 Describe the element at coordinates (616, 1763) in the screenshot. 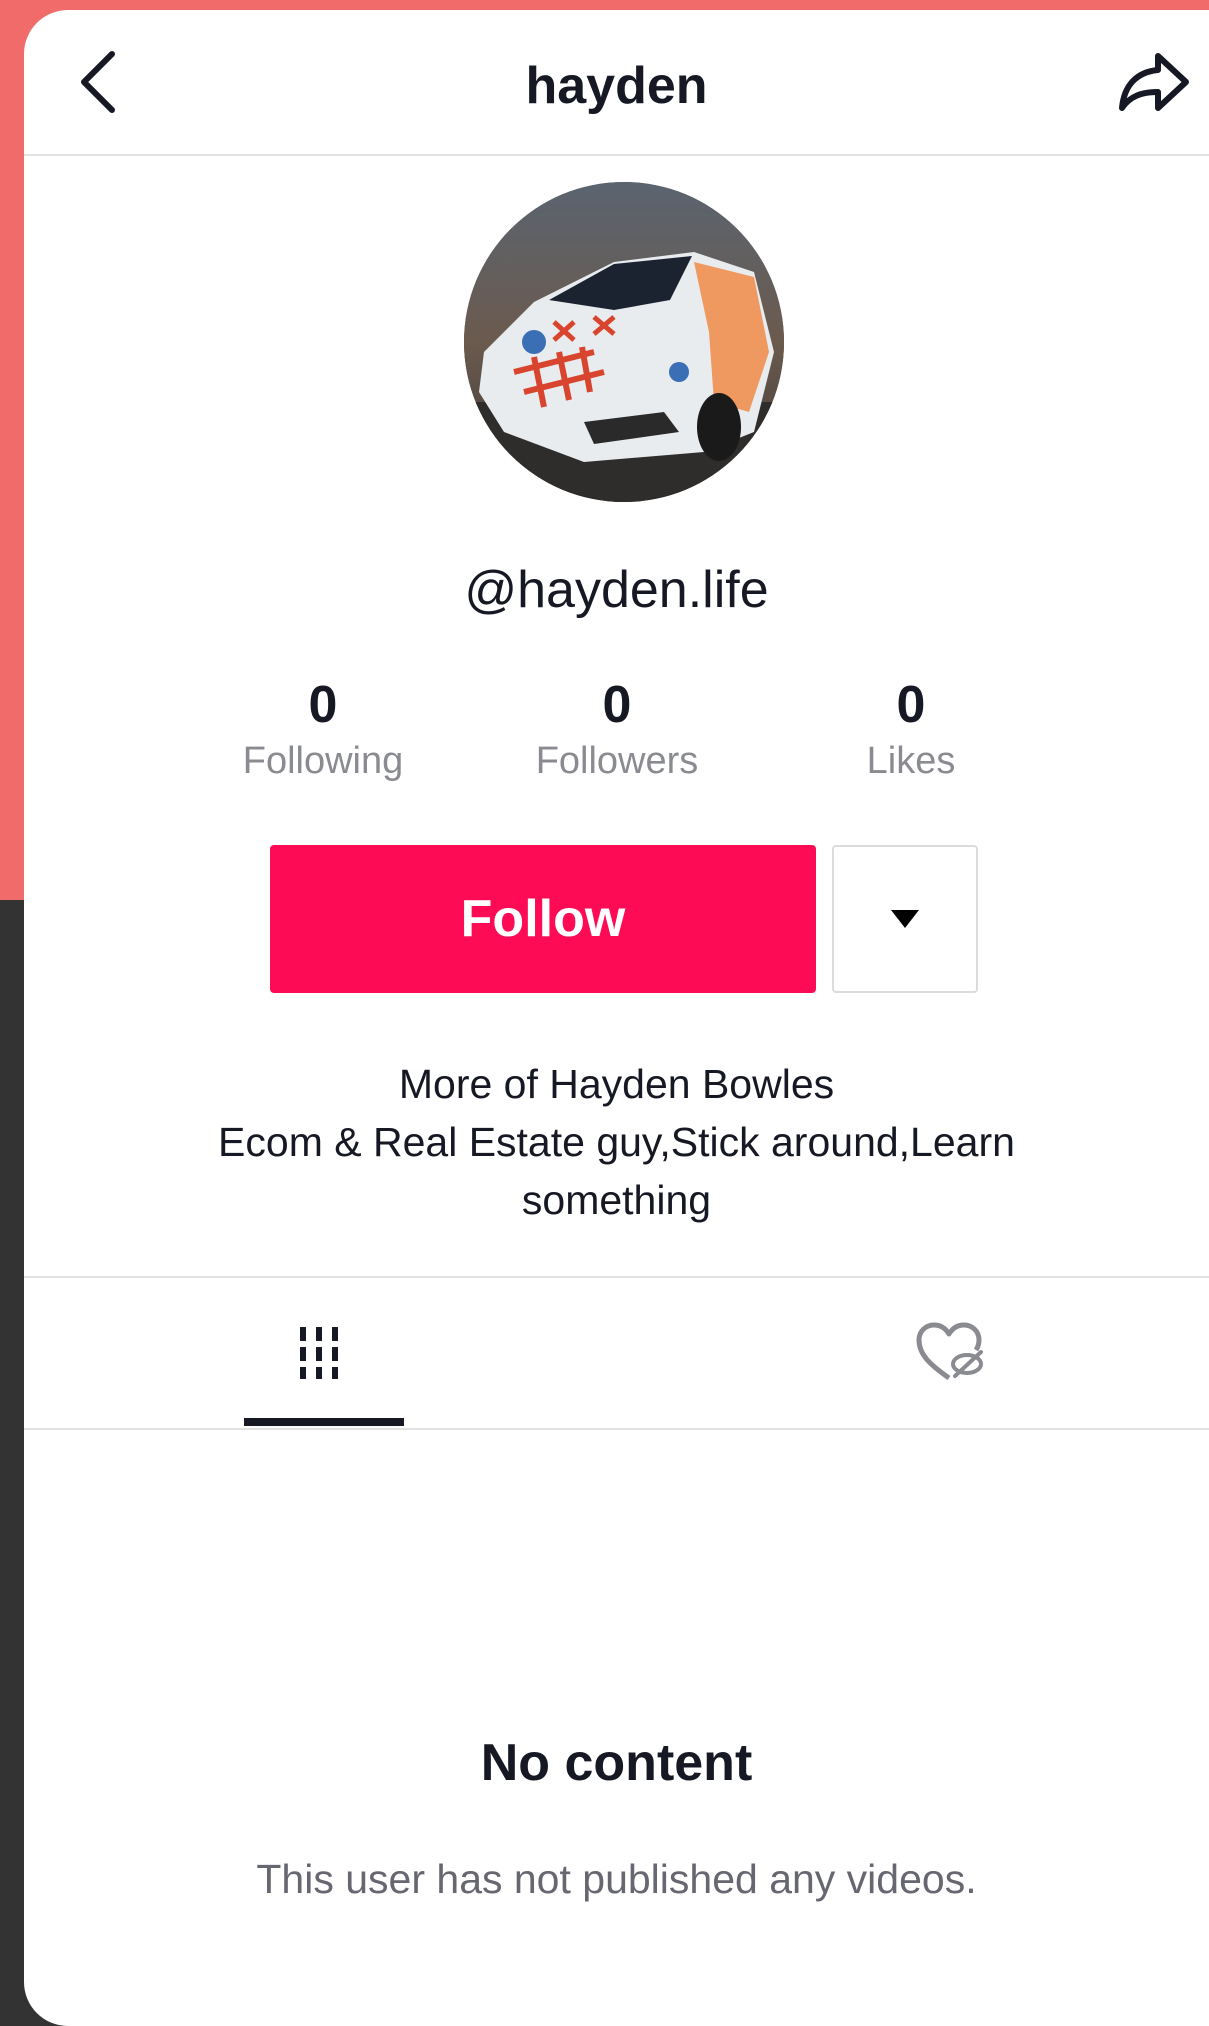

I see `empty-state-title: No content` at that location.